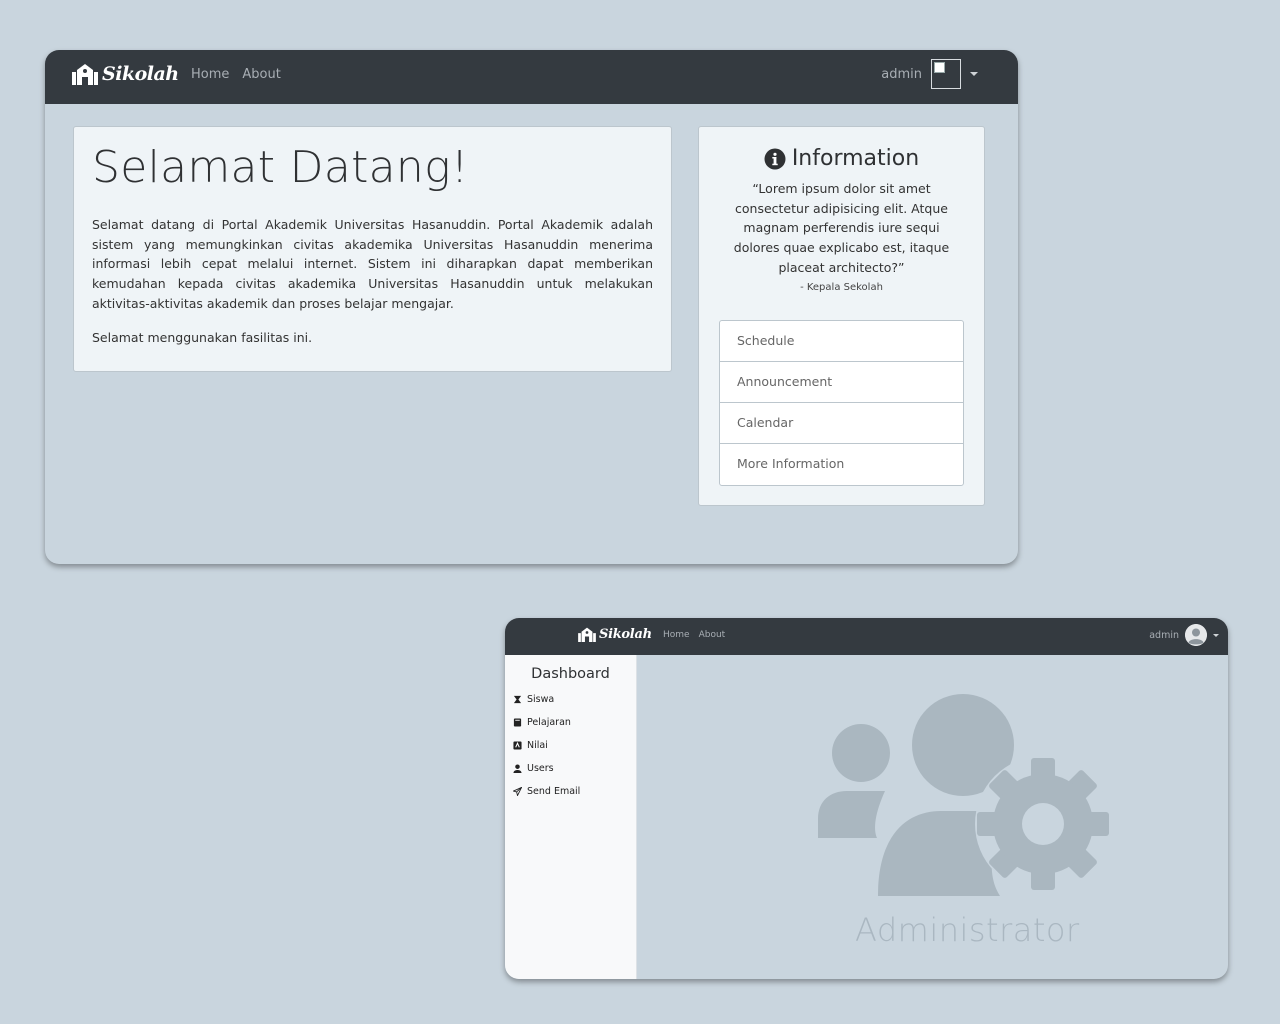 The image size is (1280, 1024). What do you see at coordinates (549, 722) in the screenshot?
I see `sidebar-item-label: Pelajaran` at bounding box center [549, 722].